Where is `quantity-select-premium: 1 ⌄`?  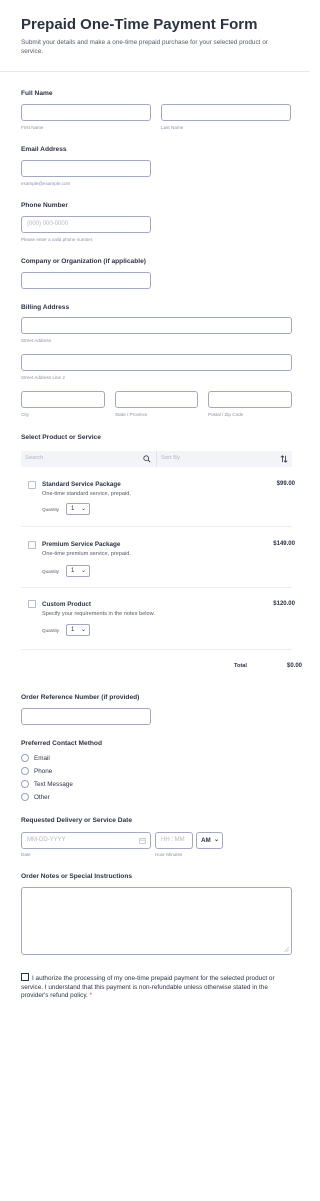
quantity-select-premium: 1 ⌄ is located at coordinates (78, 571).